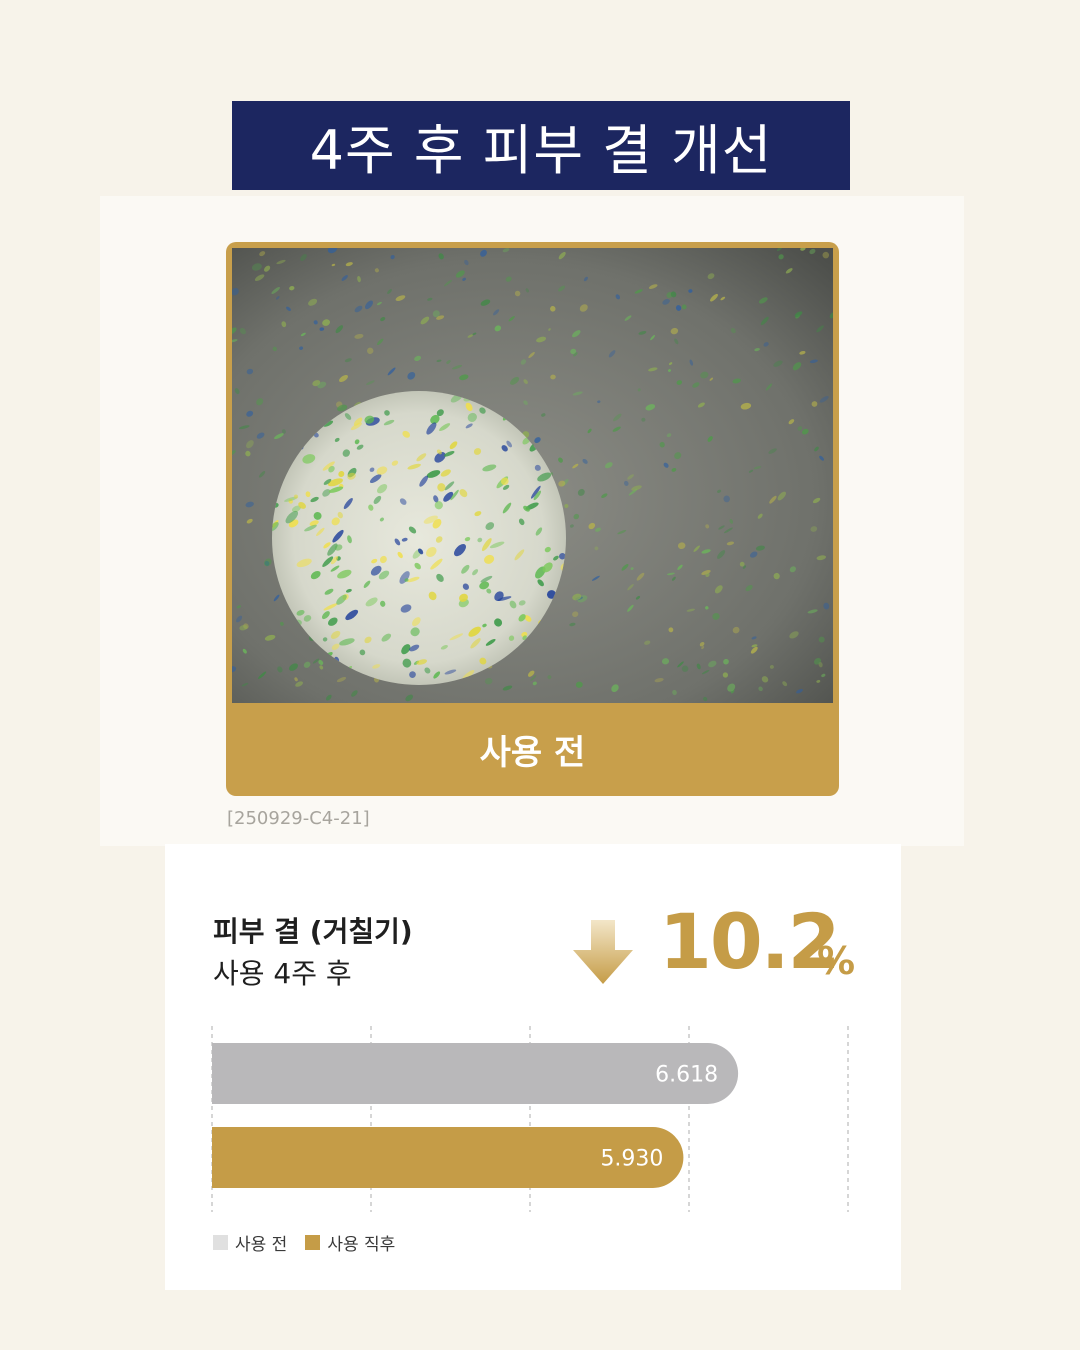 Image resolution: width=1080 pixels, height=1350 pixels. I want to click on legend-item-after: 사용 직후, so click(350, 1242).